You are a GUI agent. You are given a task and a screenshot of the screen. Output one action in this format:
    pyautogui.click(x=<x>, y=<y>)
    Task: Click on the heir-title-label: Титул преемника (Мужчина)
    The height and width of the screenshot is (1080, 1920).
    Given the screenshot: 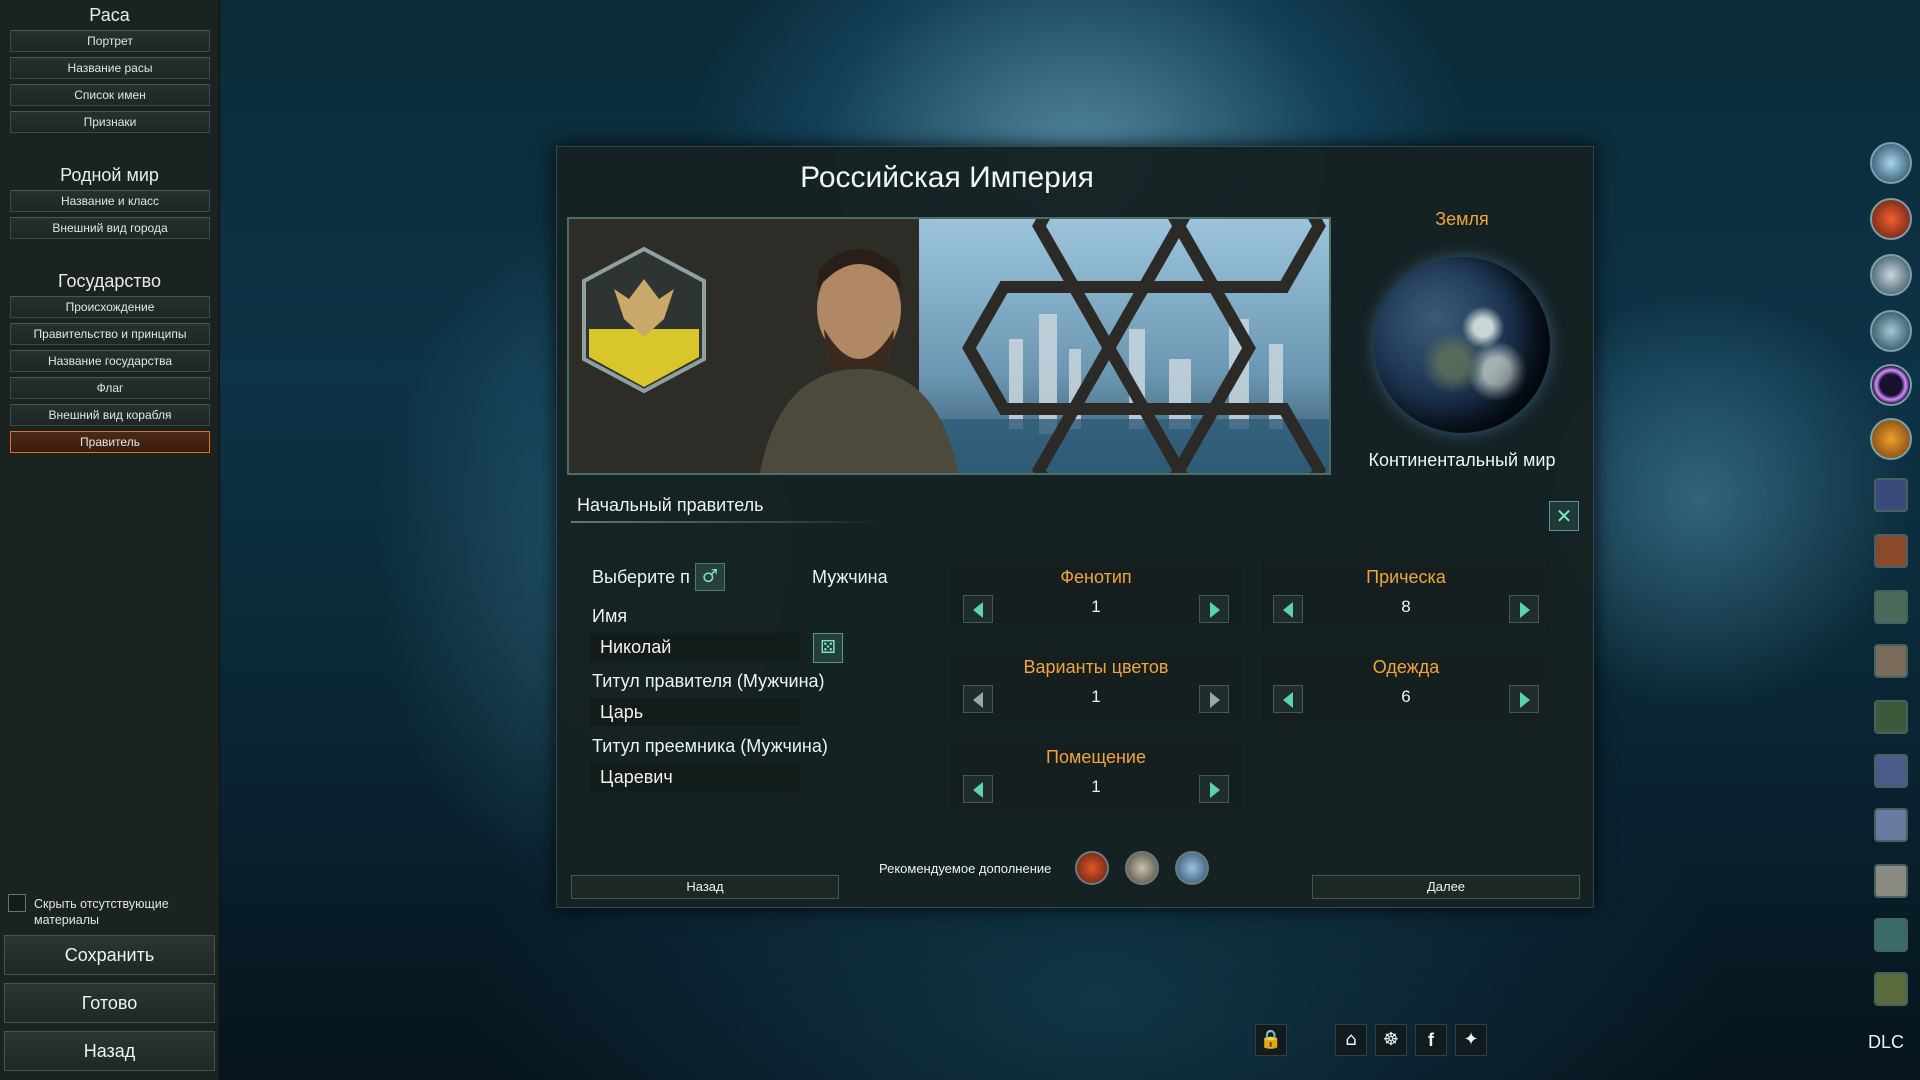 What is the action you would take?
    pyautogui.click(x=710, y=746)
    